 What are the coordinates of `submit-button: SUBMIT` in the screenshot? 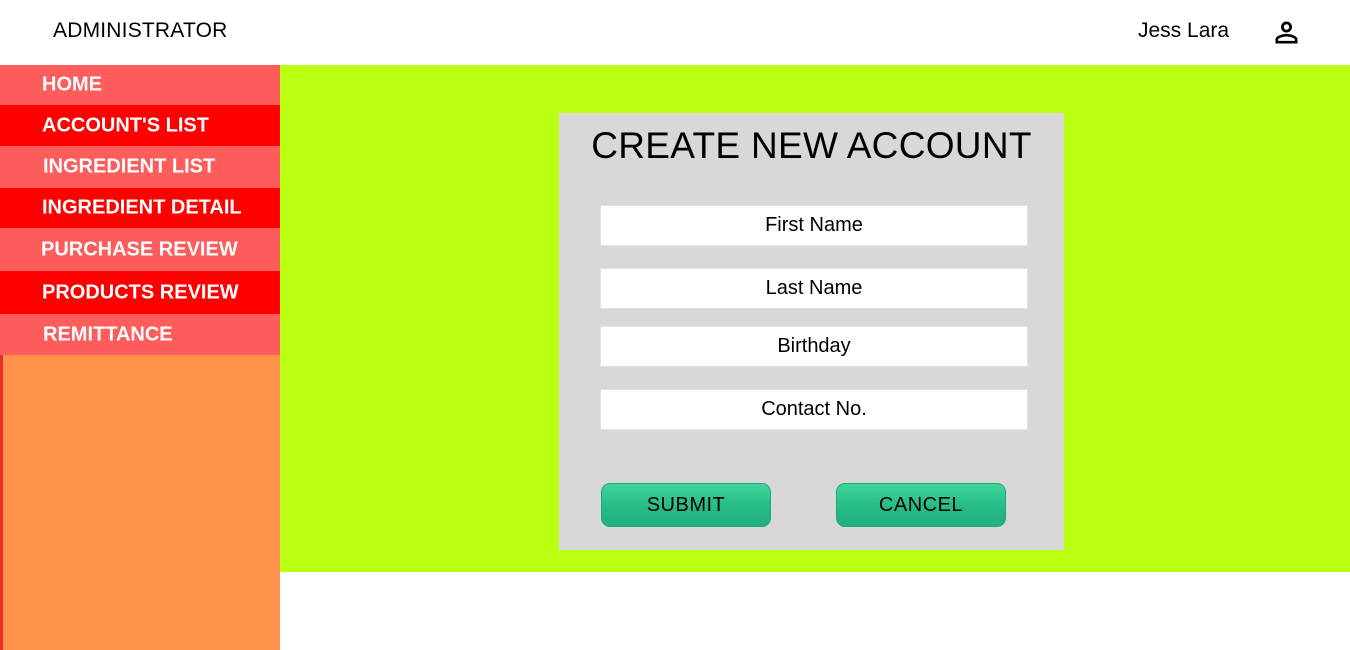 It's located at (686, 505).